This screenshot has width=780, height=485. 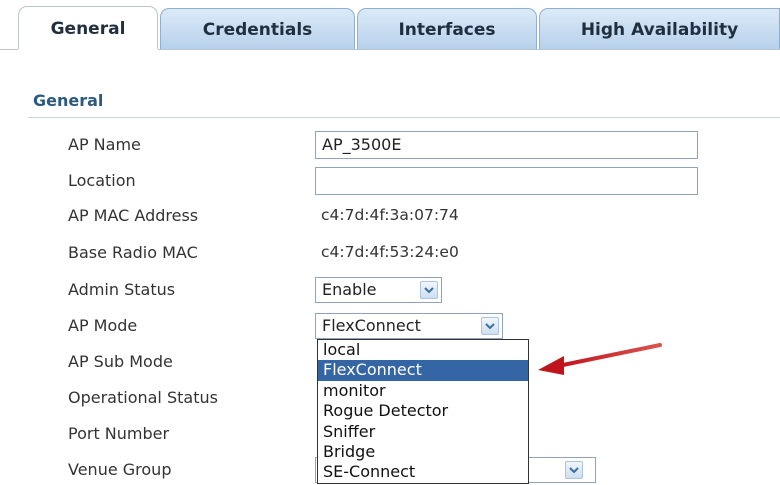 I want to click on base-radio-mac-value: c4:7d:4f:53:24:e0, so click(x=390, y=252).